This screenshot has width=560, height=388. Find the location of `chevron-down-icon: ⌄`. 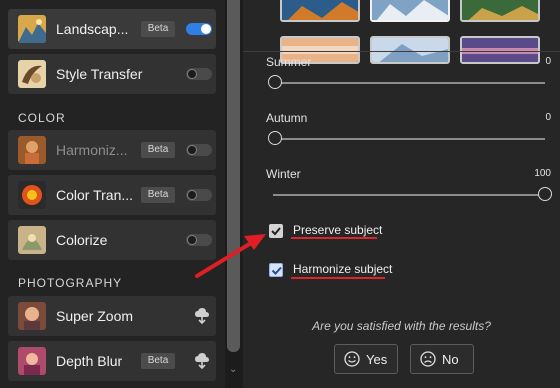

chevron-down-icon: ⌄ is located at coordinates (233, 369).